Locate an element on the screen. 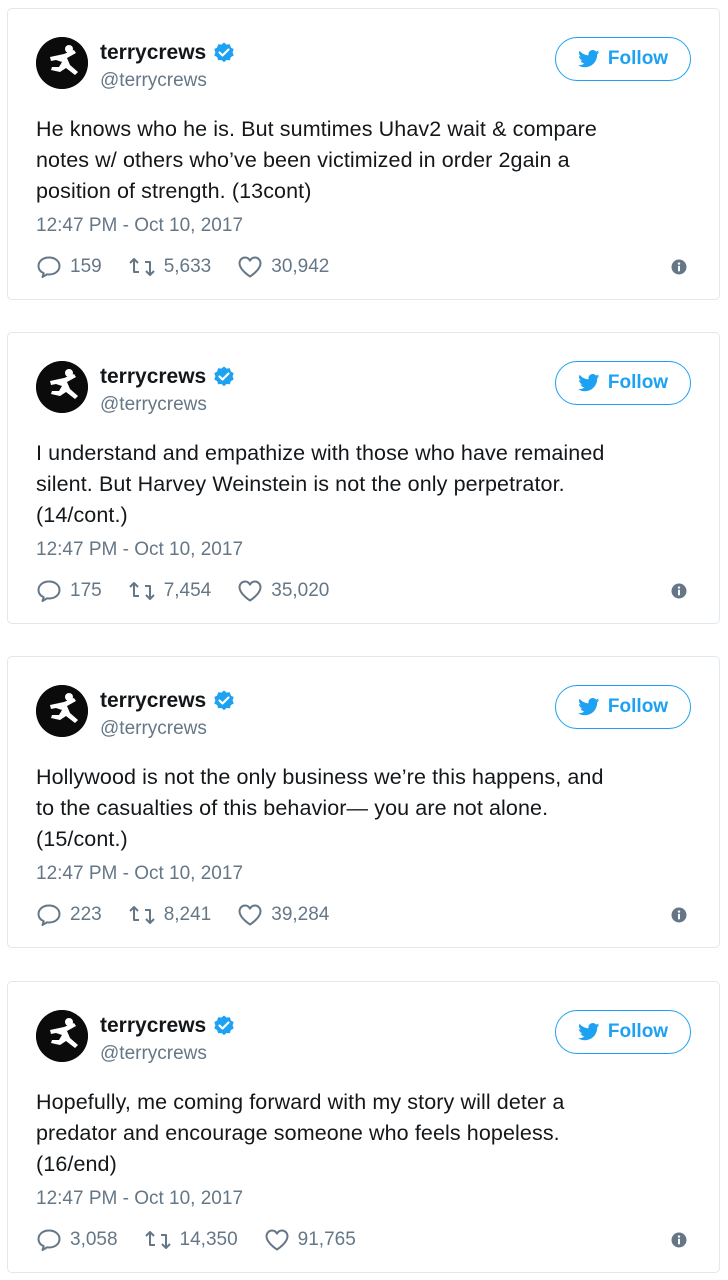 Image resolution: width=728 pixels, height=1280 pixels. retweet-count: 5,633 is located at coordinates (187, 266).